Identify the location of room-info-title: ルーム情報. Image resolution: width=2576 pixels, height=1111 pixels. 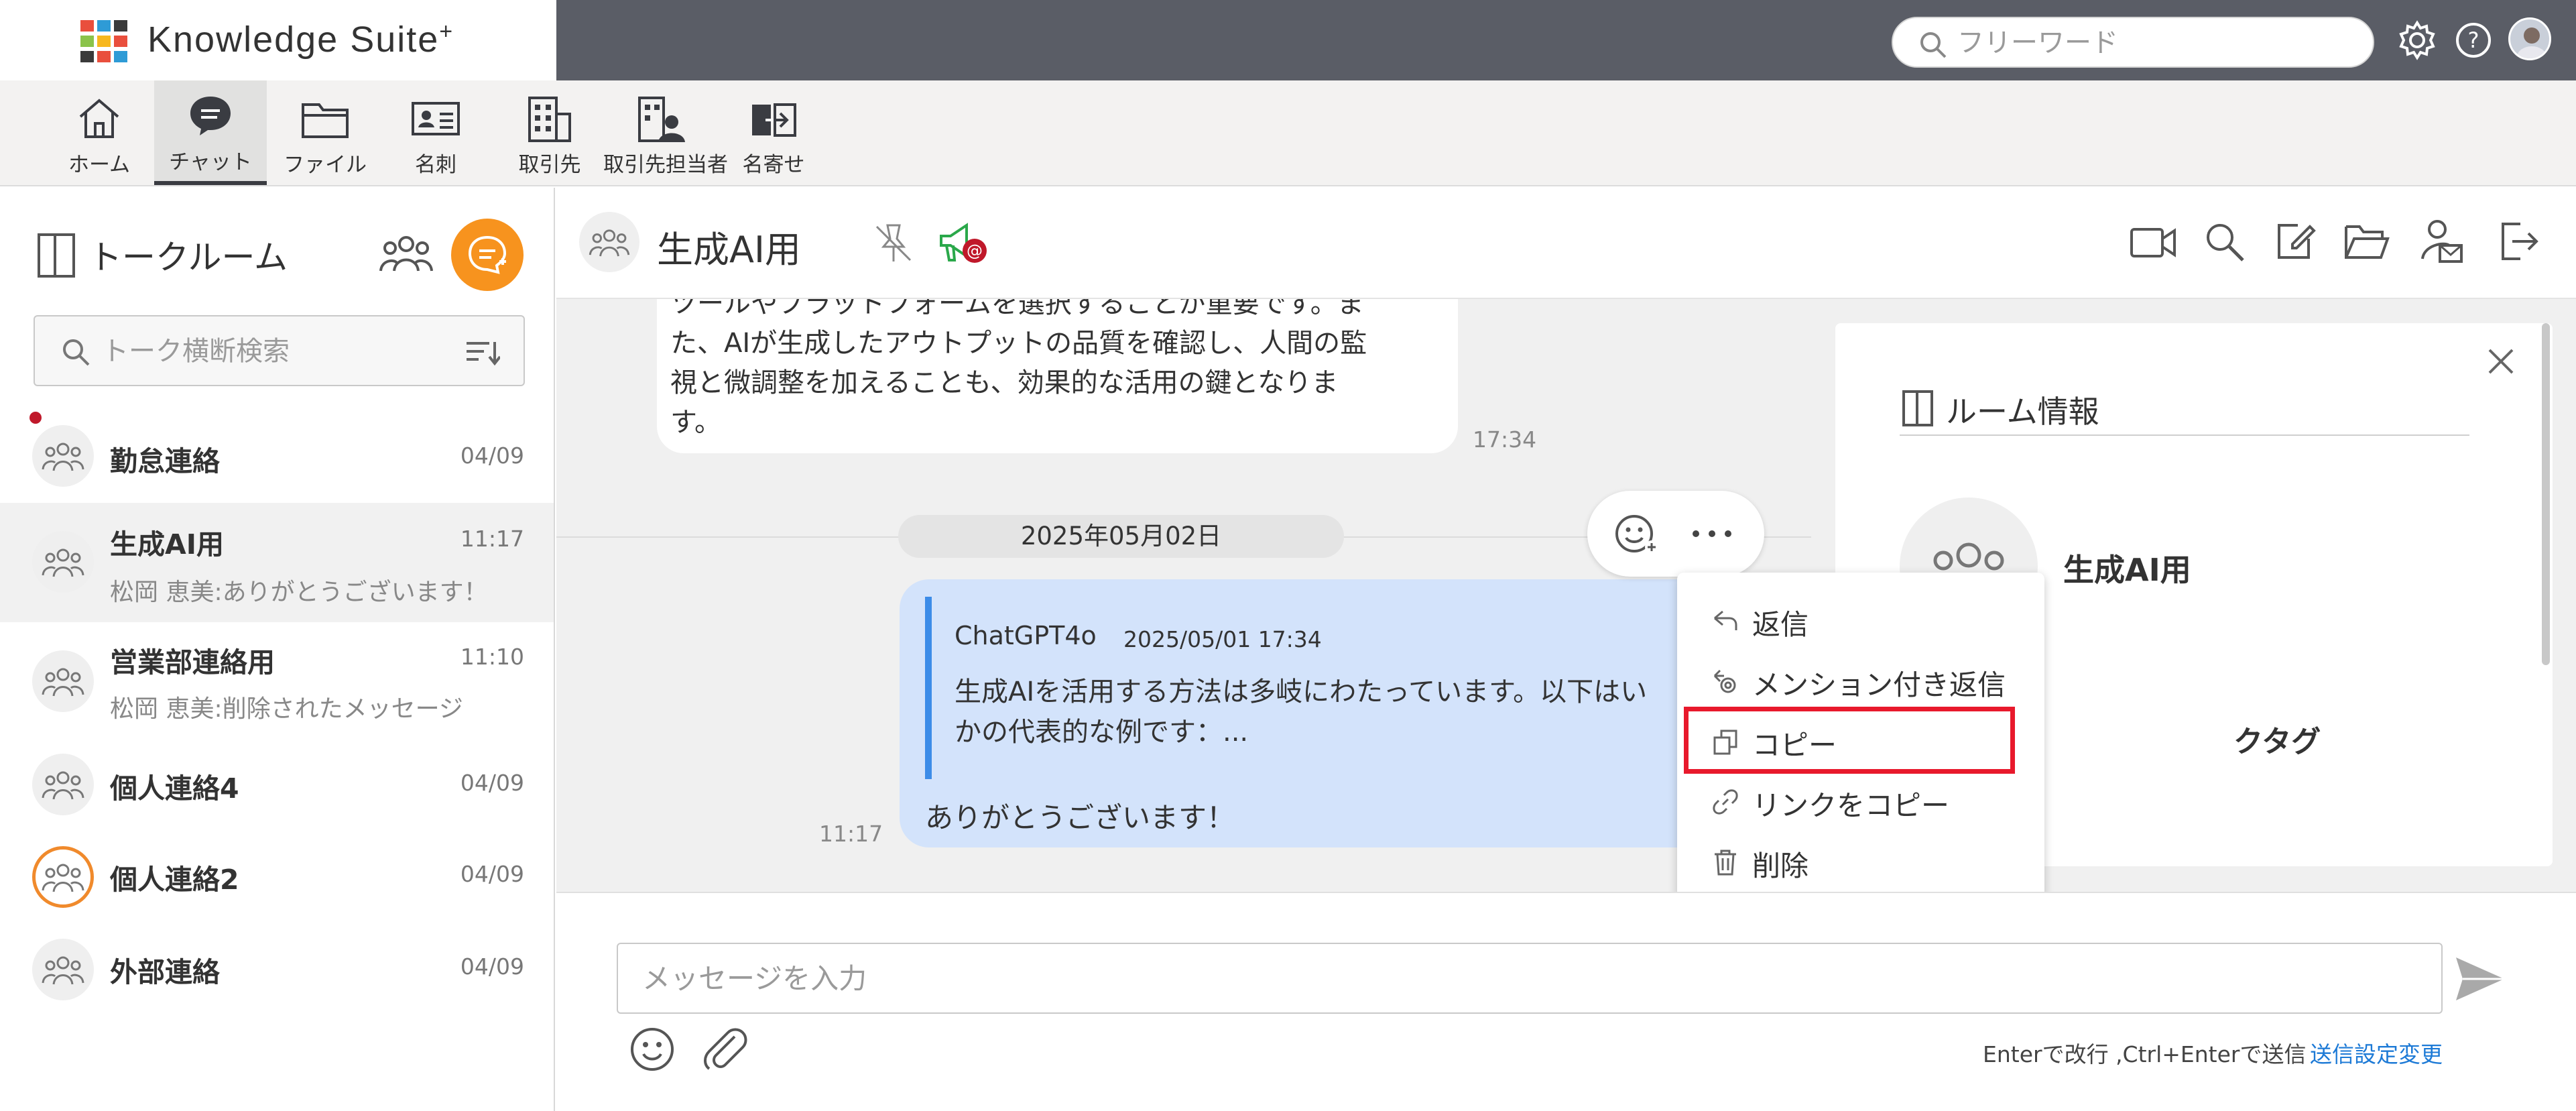
(2022, 412).